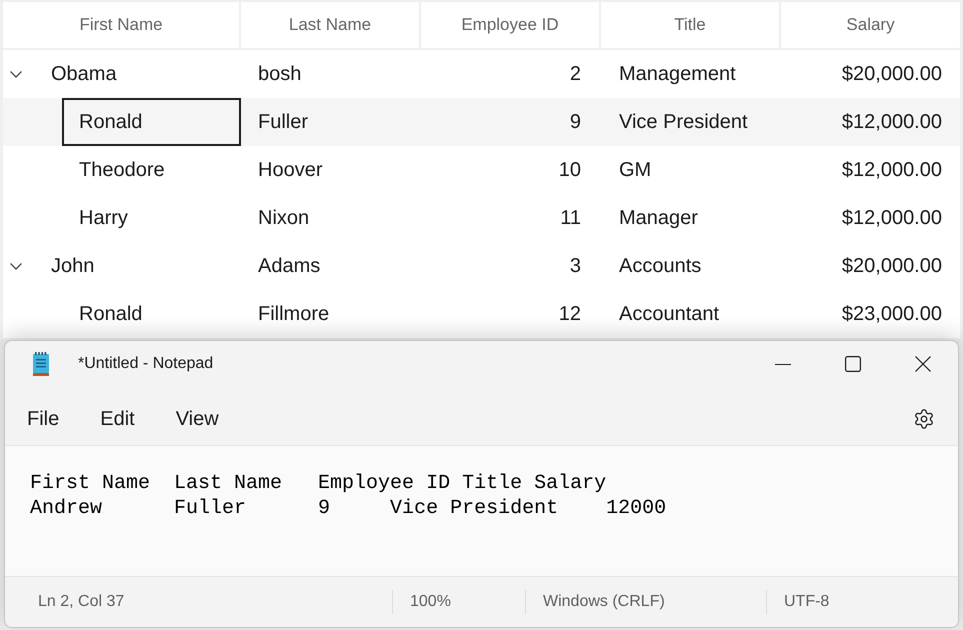 Image resolution: width=963 pixels, height=630 pixels. I want to click on last-name-text: Fuller, so click(283, 122).